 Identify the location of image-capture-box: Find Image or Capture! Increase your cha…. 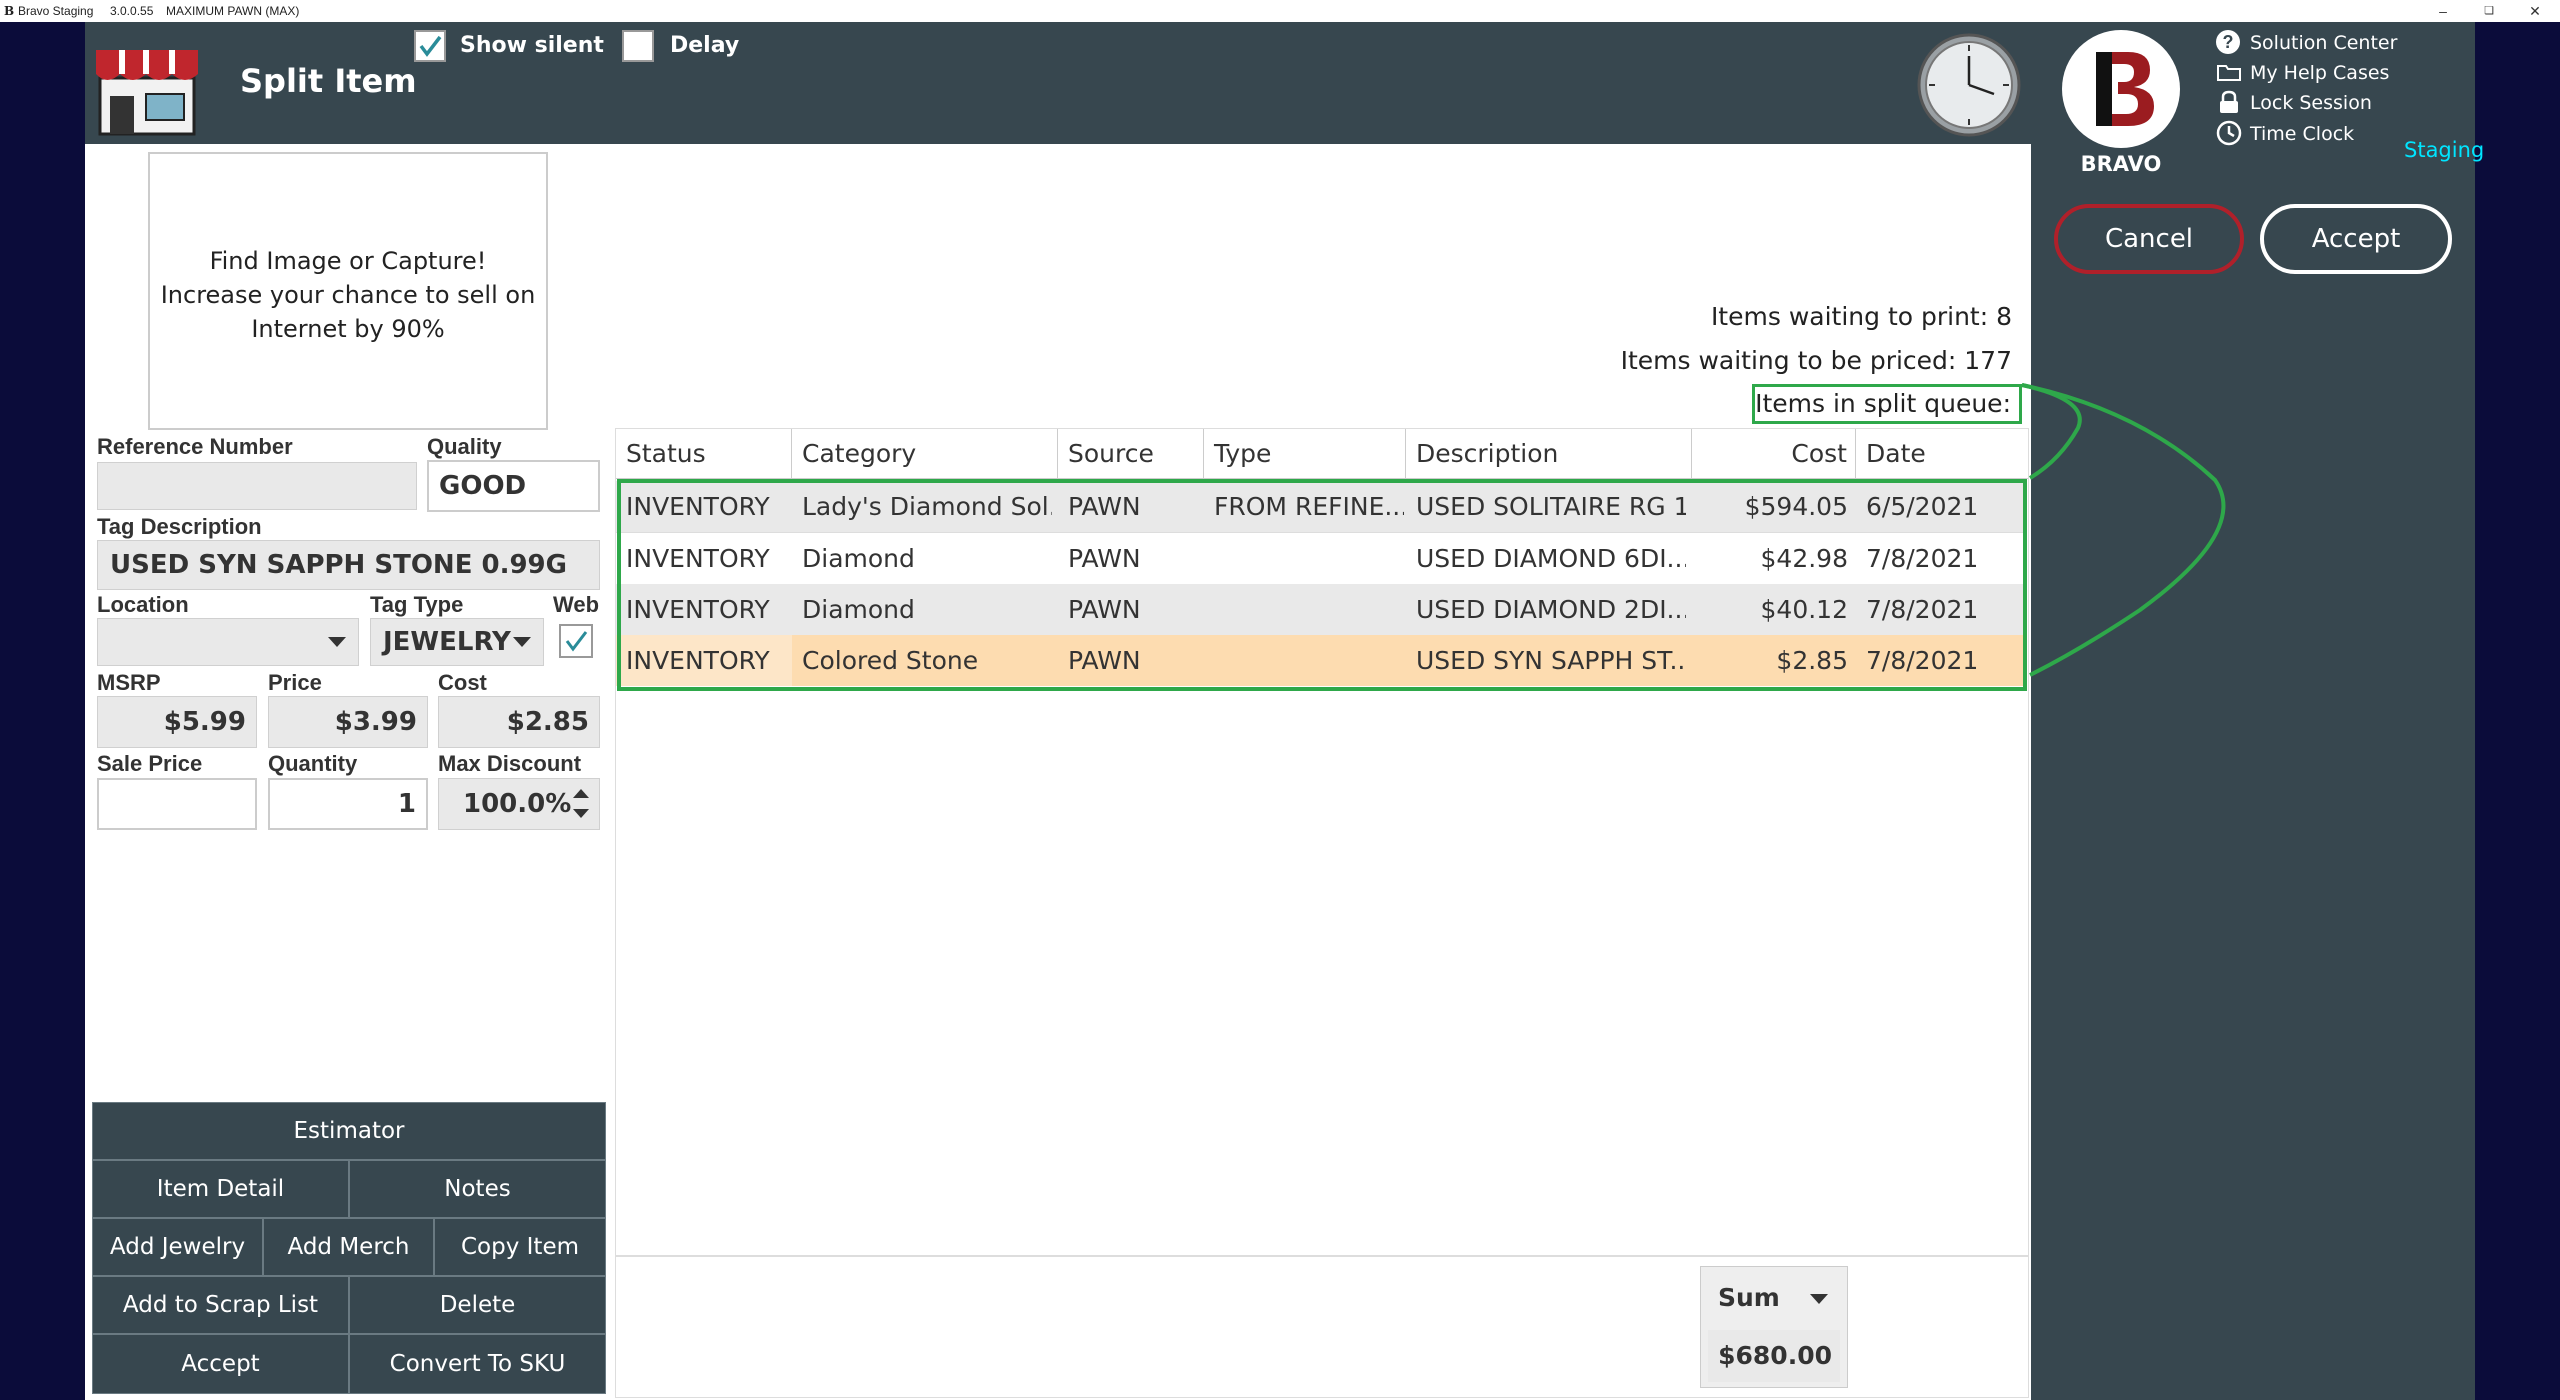
(348, 291).